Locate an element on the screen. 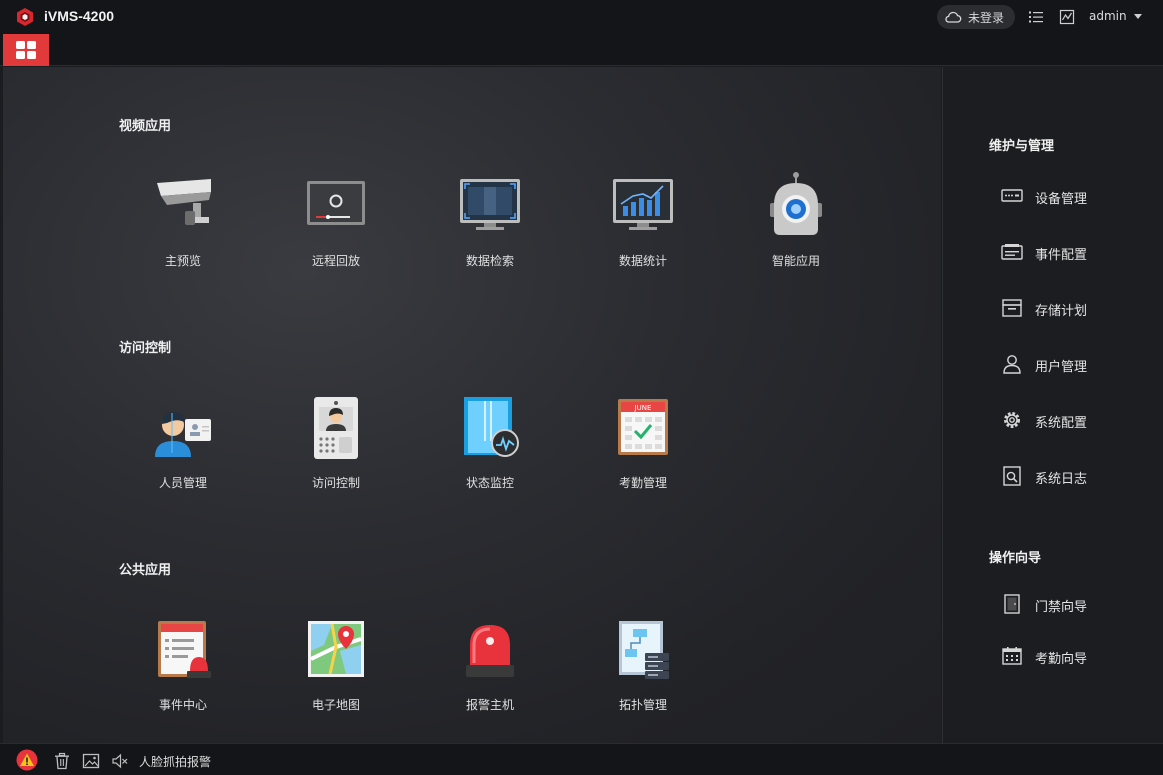 This screenshot has width=1163, height=775. door-icon is located at coordinates (1012, 604).